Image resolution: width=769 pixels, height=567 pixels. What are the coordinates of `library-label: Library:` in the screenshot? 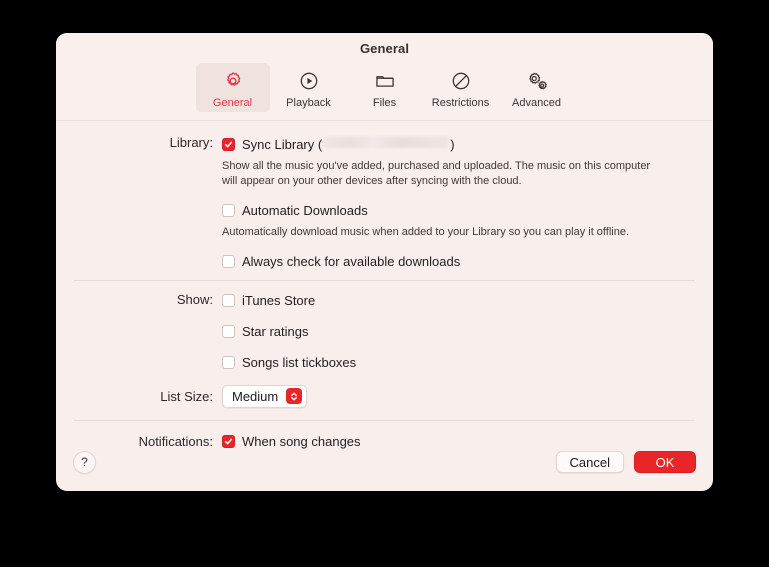 It's located at (191, 142).